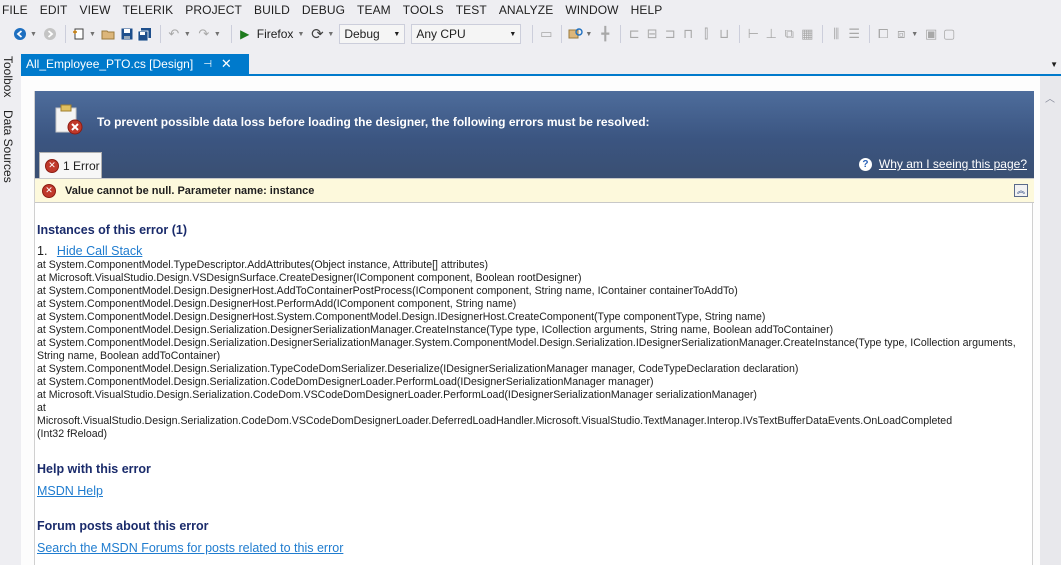 The height and width of the screenshot is (565, 1061). I want to click on error-count-label: 1 Error, so click(81, 165).